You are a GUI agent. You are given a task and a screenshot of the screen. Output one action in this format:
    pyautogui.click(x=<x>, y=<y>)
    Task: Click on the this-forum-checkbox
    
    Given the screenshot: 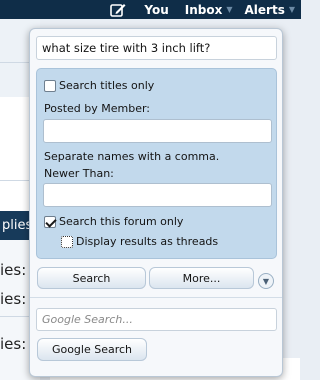 What is the action you would take?
    pyautogui.click(x=50, y=221)
    